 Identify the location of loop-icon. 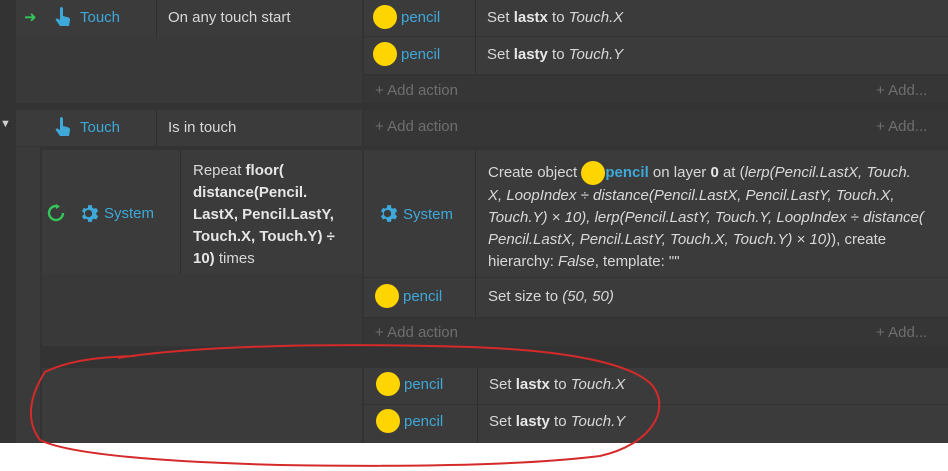
(56, 213).